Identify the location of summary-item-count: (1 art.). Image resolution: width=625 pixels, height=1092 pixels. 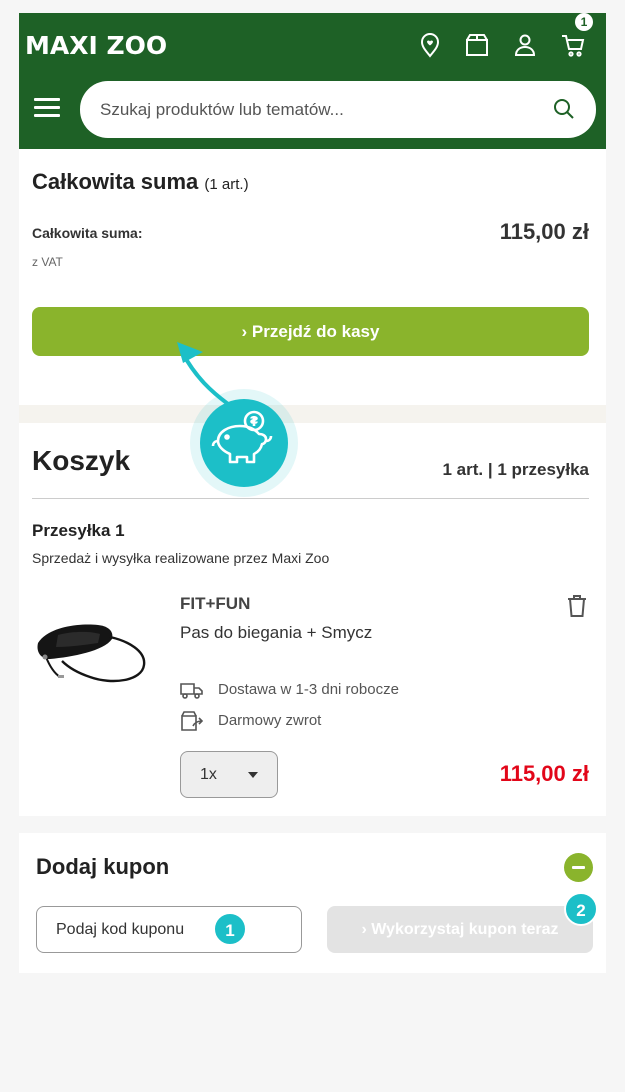
(226, 184).